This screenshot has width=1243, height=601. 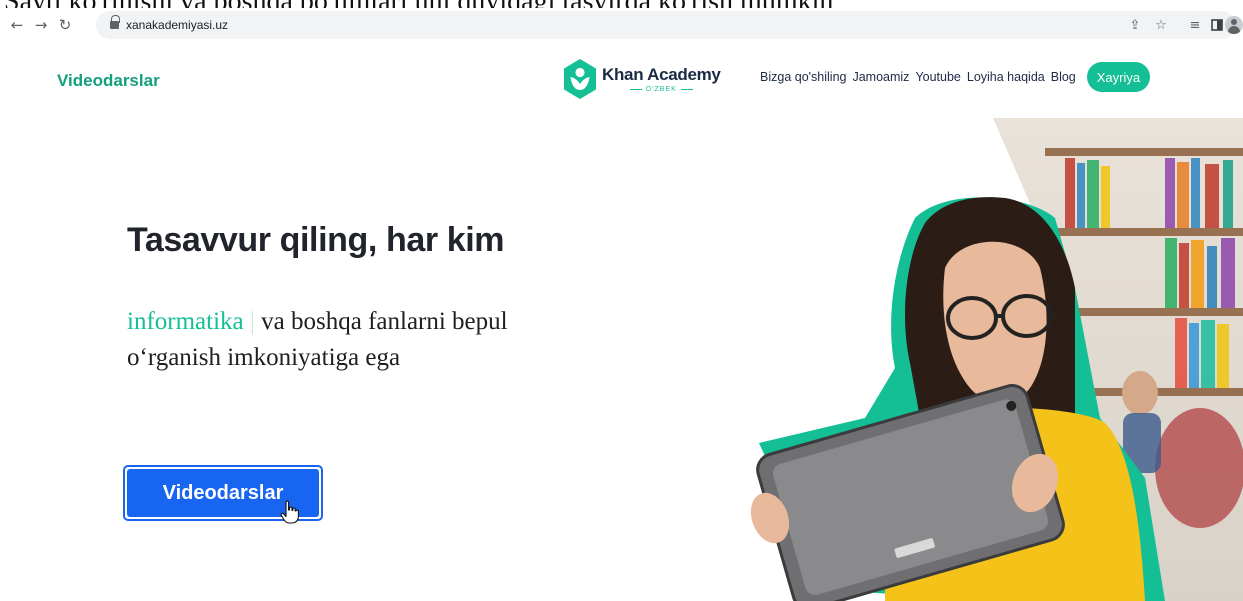 What do you see at coordinates (177, 25) in the screenshot?
I see `url-text: xanakademiyasi.uz` at bounding box center [177, 25].